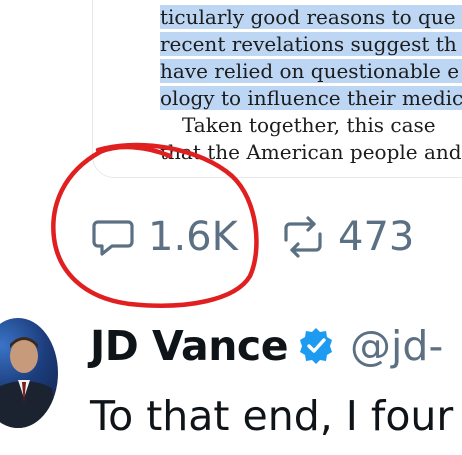  What do you see at coordinates (311, 71) in the screenshot?
I see `document-line: have relied on questionable e` at bounding box center [311, 71].